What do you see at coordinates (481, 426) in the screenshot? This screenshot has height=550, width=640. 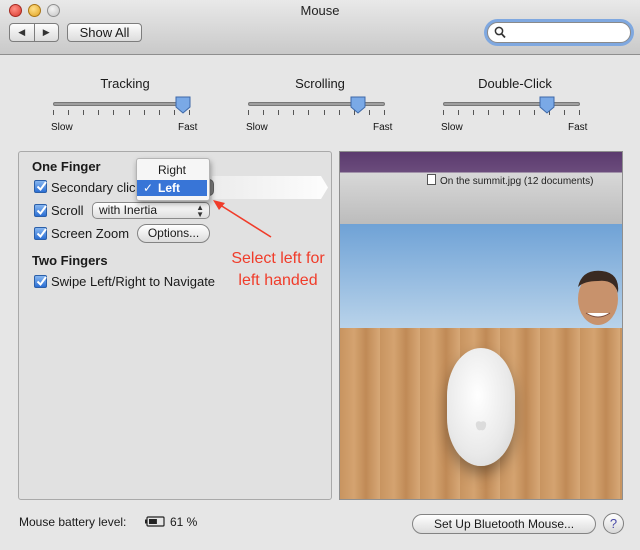 I see `apple-logo-icon` at bounding box center [481, 426].